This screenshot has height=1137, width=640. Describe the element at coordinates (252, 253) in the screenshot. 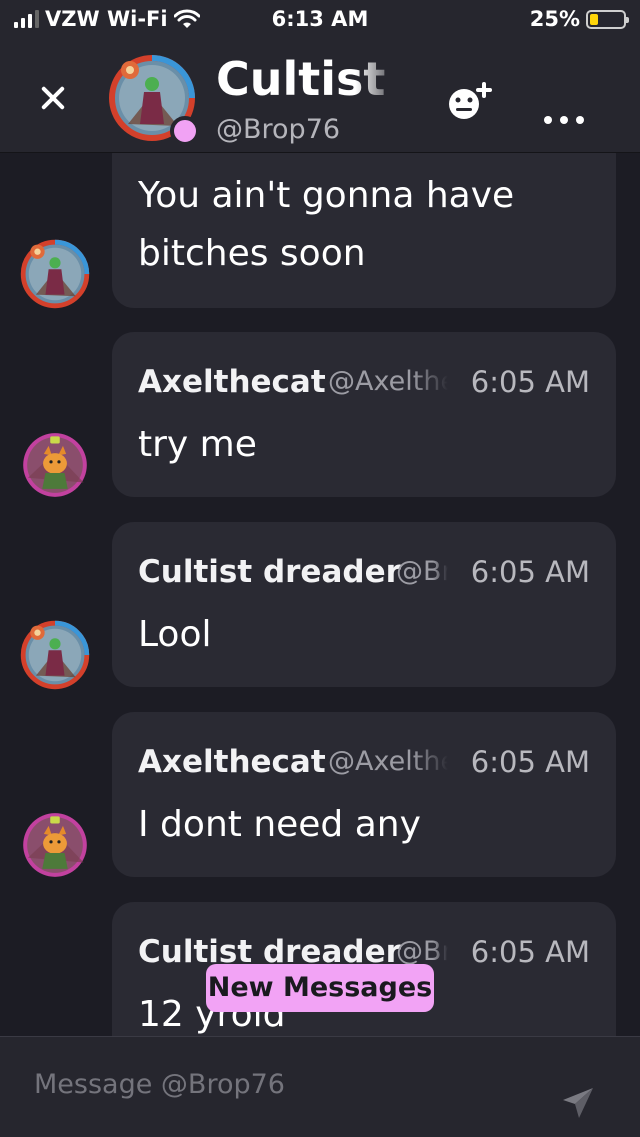

I see `message-text-line: bitches soon` at that location.